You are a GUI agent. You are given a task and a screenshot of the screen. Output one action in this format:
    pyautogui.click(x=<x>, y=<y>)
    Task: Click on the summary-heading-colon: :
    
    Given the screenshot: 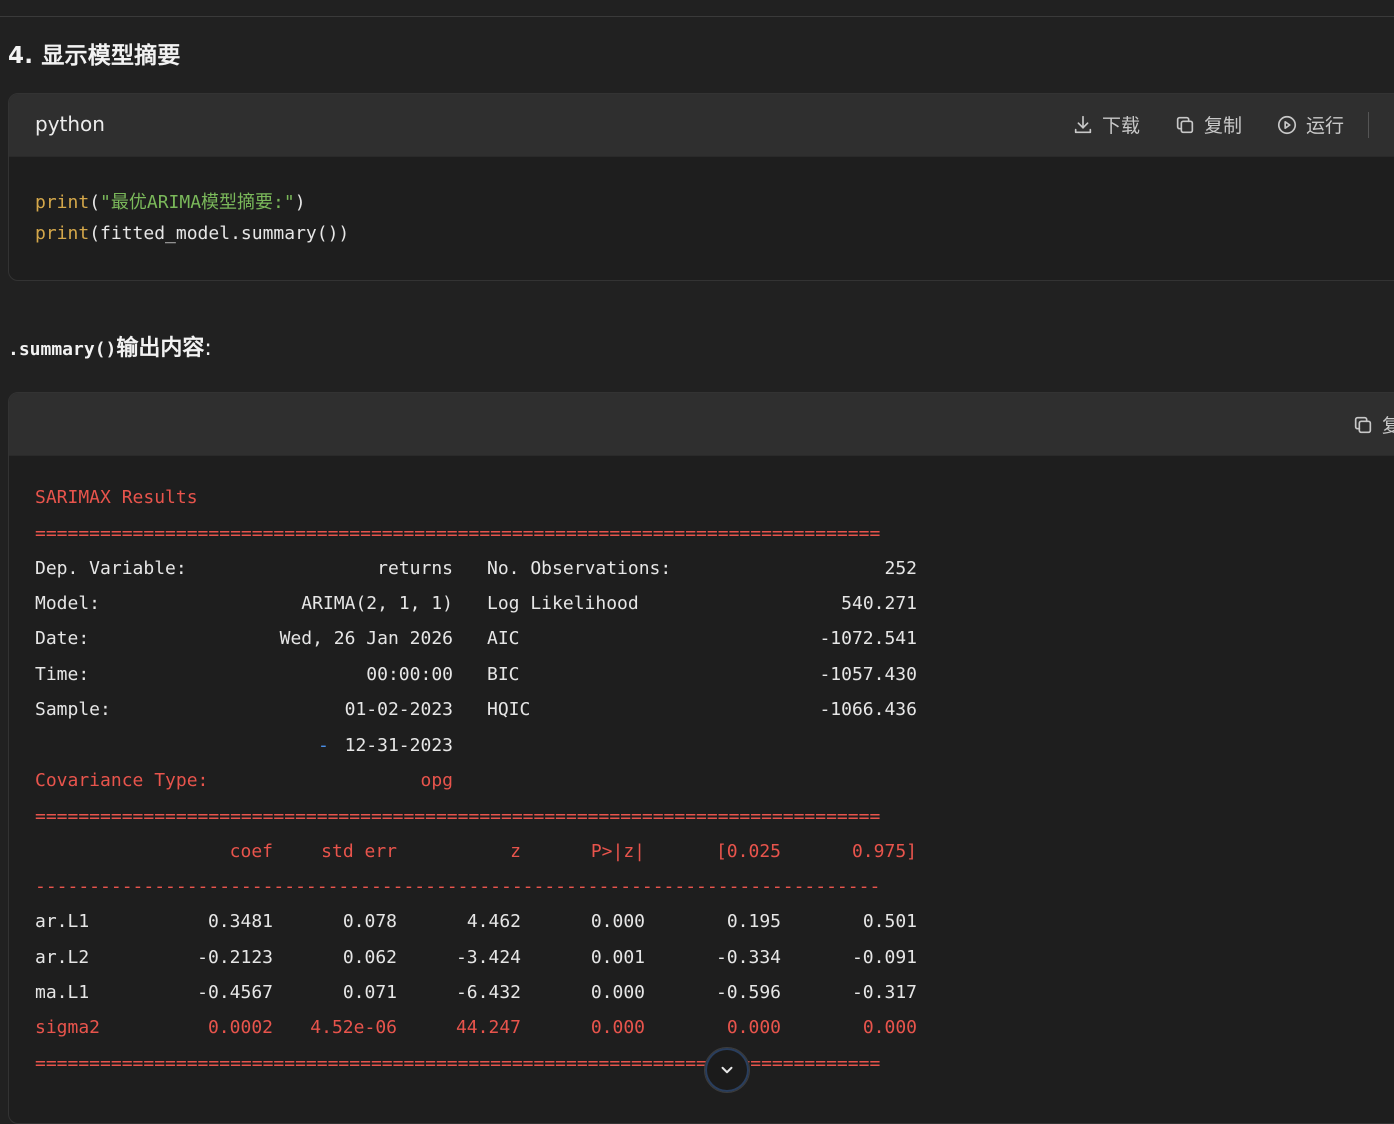 What is the action you would take?
    pyautogui.click(x=208, y=348)
    